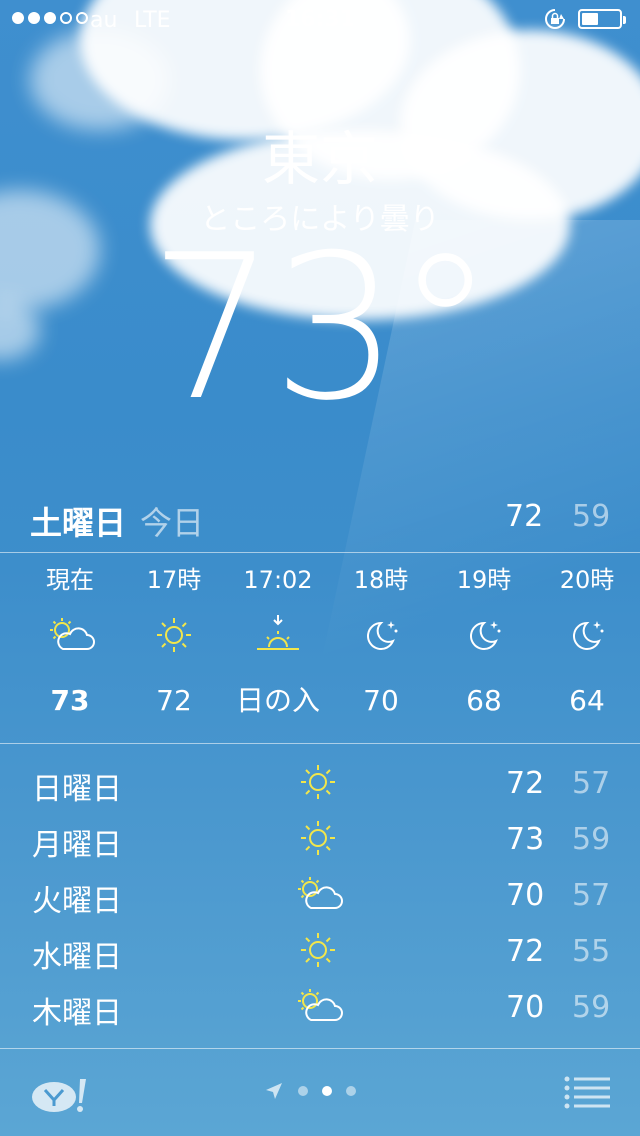  I want to click on footer-toolbar, so click(320, 1092).